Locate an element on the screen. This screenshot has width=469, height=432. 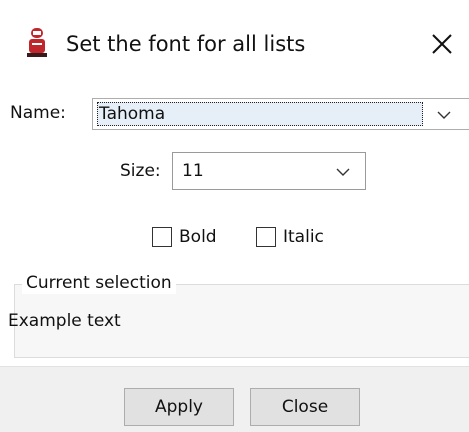
current-selection-title: Current selection is located at coordinates (99, 283).